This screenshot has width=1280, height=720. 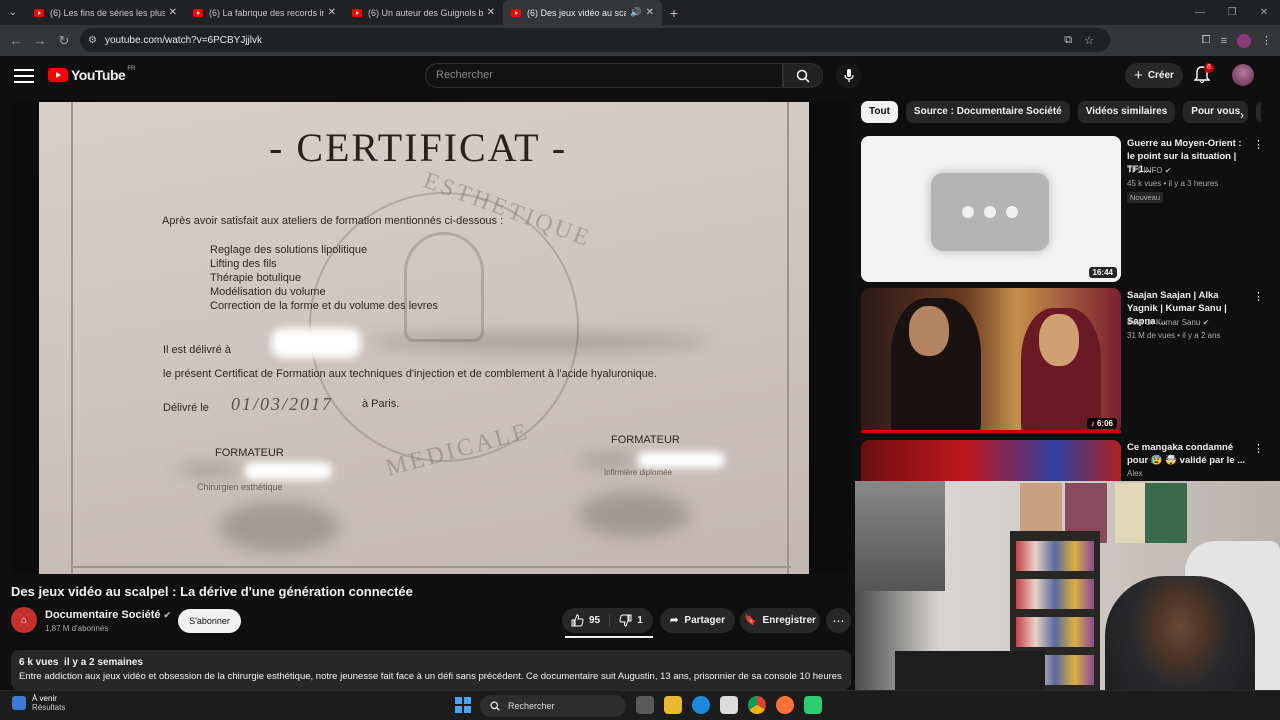 What do you see at coordinates (645, 705) in the screenshot?
I see `task-view-icon` at bounding box center [645, 705].